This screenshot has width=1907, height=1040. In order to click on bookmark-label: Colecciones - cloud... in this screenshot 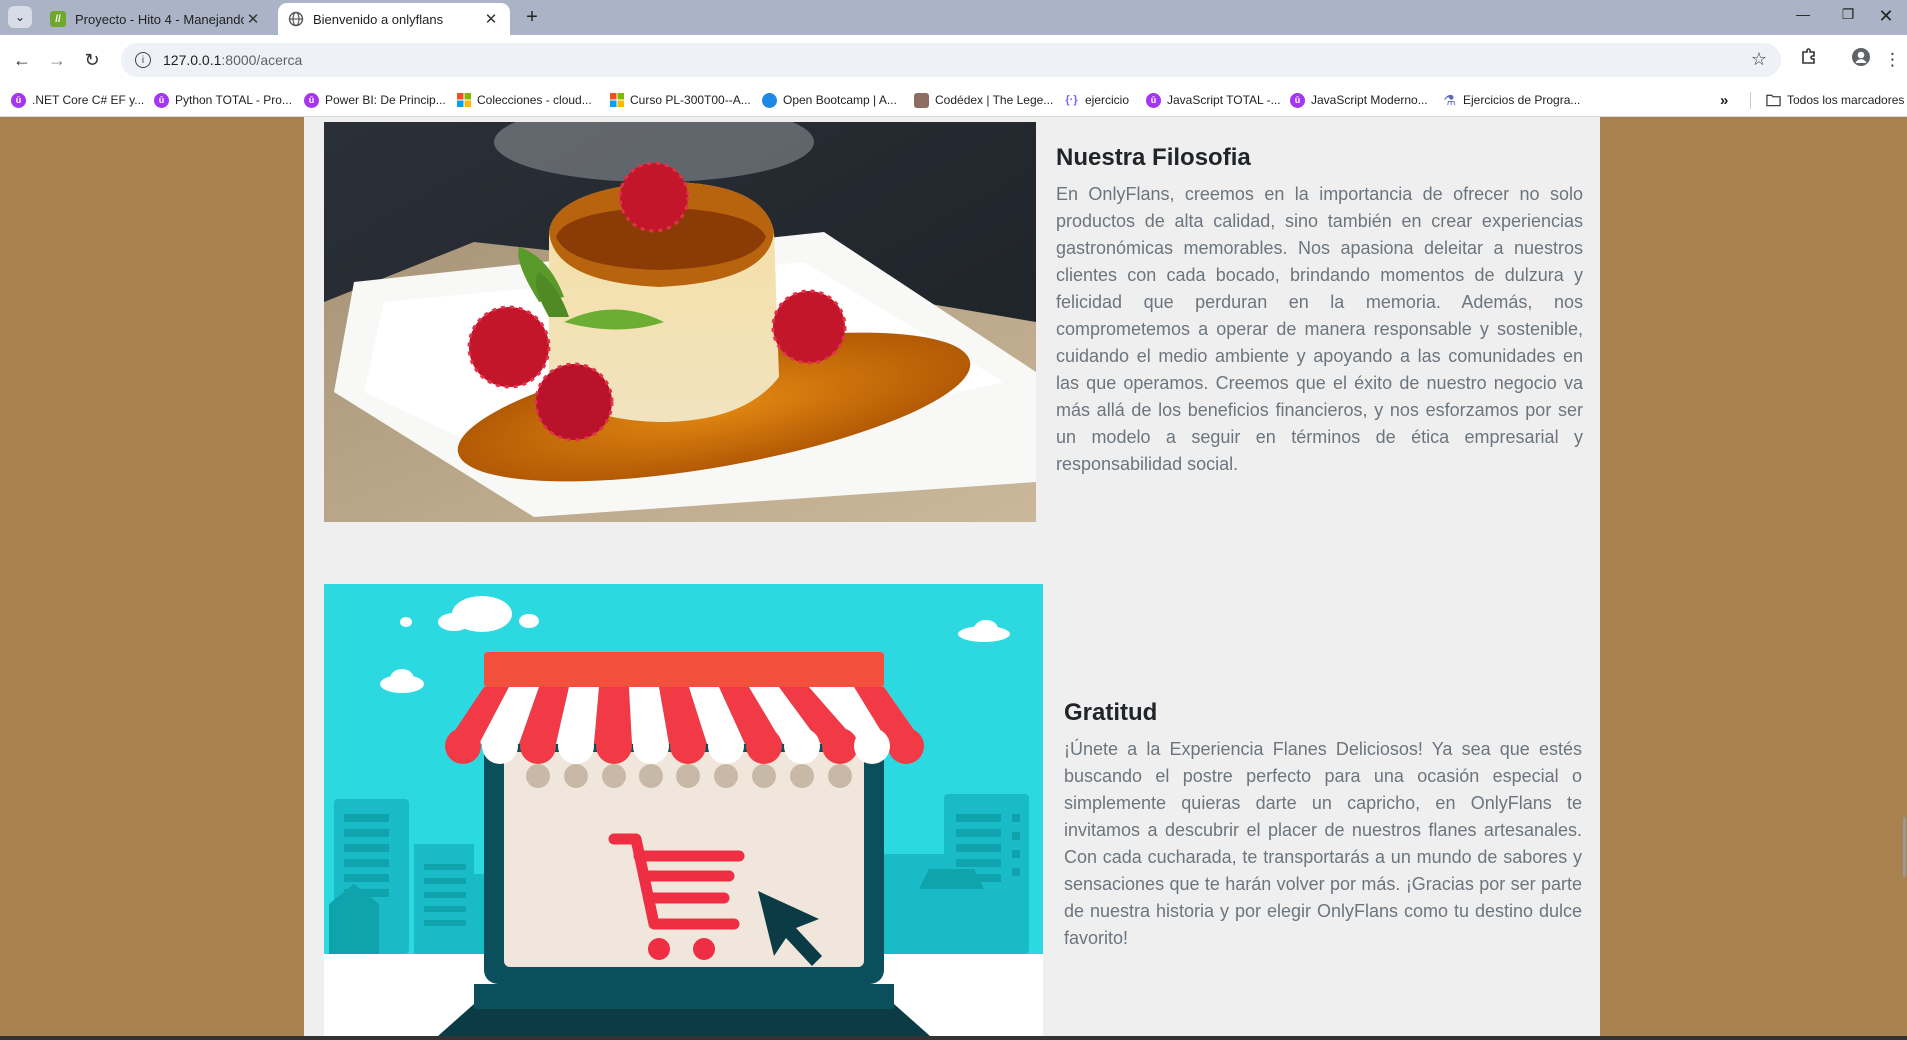, I will do `click(534, 100)`.